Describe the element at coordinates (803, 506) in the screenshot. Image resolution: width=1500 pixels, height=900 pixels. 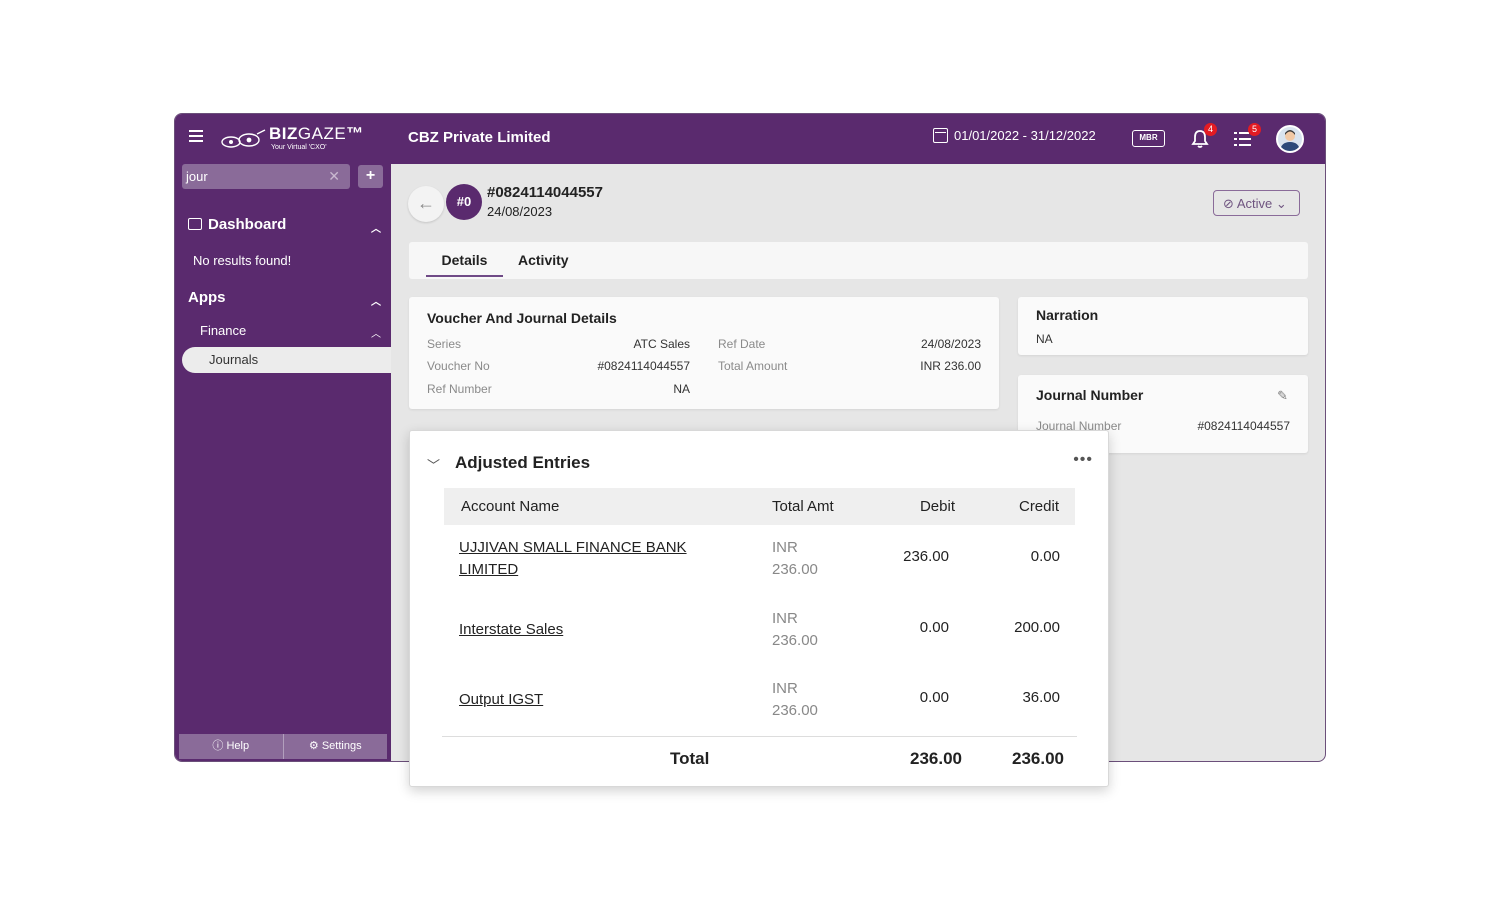
I see `column-total-amt: Total Amt` at that location.